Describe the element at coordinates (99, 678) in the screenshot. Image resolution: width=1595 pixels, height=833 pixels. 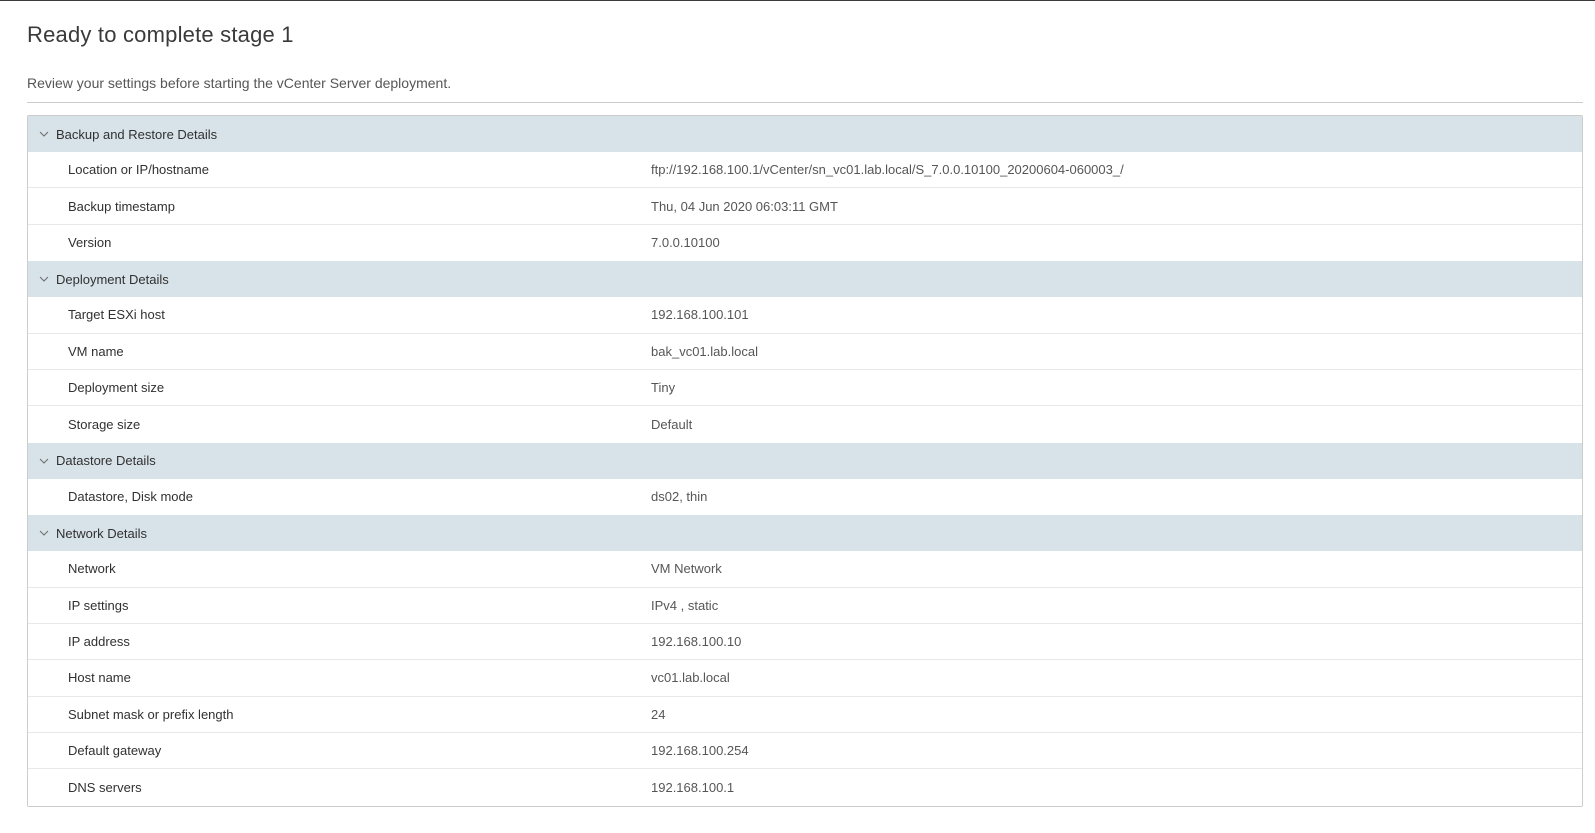
I see `row-label: Host name` at that location.